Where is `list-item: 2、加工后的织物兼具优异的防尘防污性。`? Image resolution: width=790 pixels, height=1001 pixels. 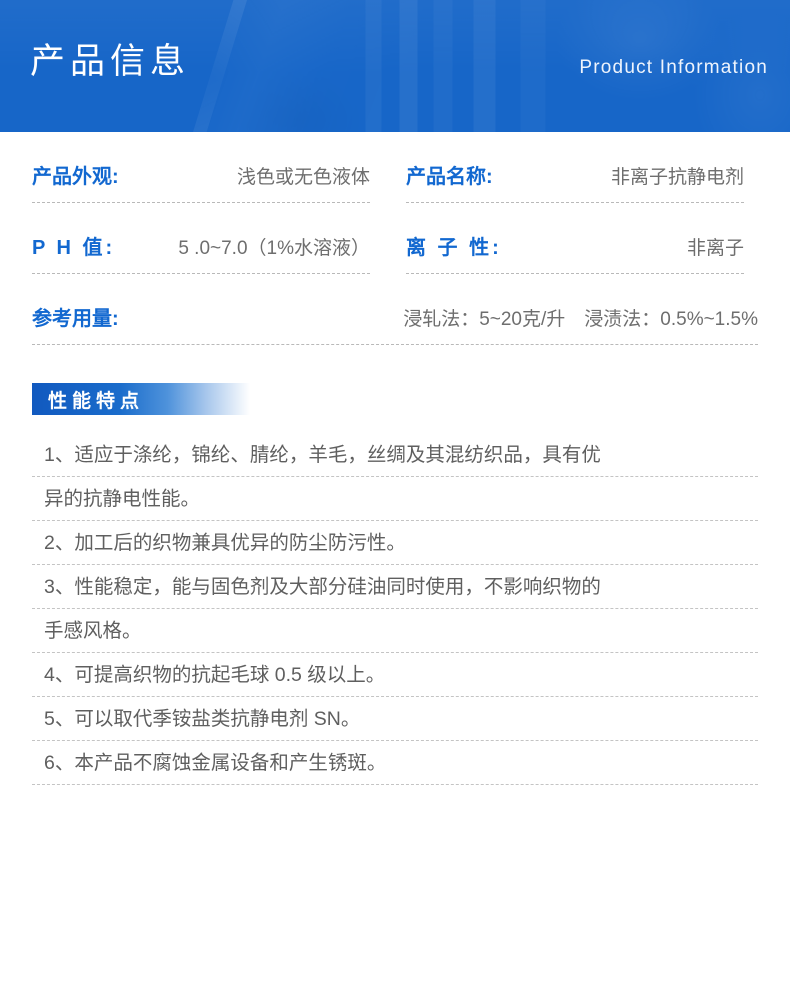
list-item: 2、加工后的织物兼具优异的防尘防污性。 is located at coordinates (395, 543).